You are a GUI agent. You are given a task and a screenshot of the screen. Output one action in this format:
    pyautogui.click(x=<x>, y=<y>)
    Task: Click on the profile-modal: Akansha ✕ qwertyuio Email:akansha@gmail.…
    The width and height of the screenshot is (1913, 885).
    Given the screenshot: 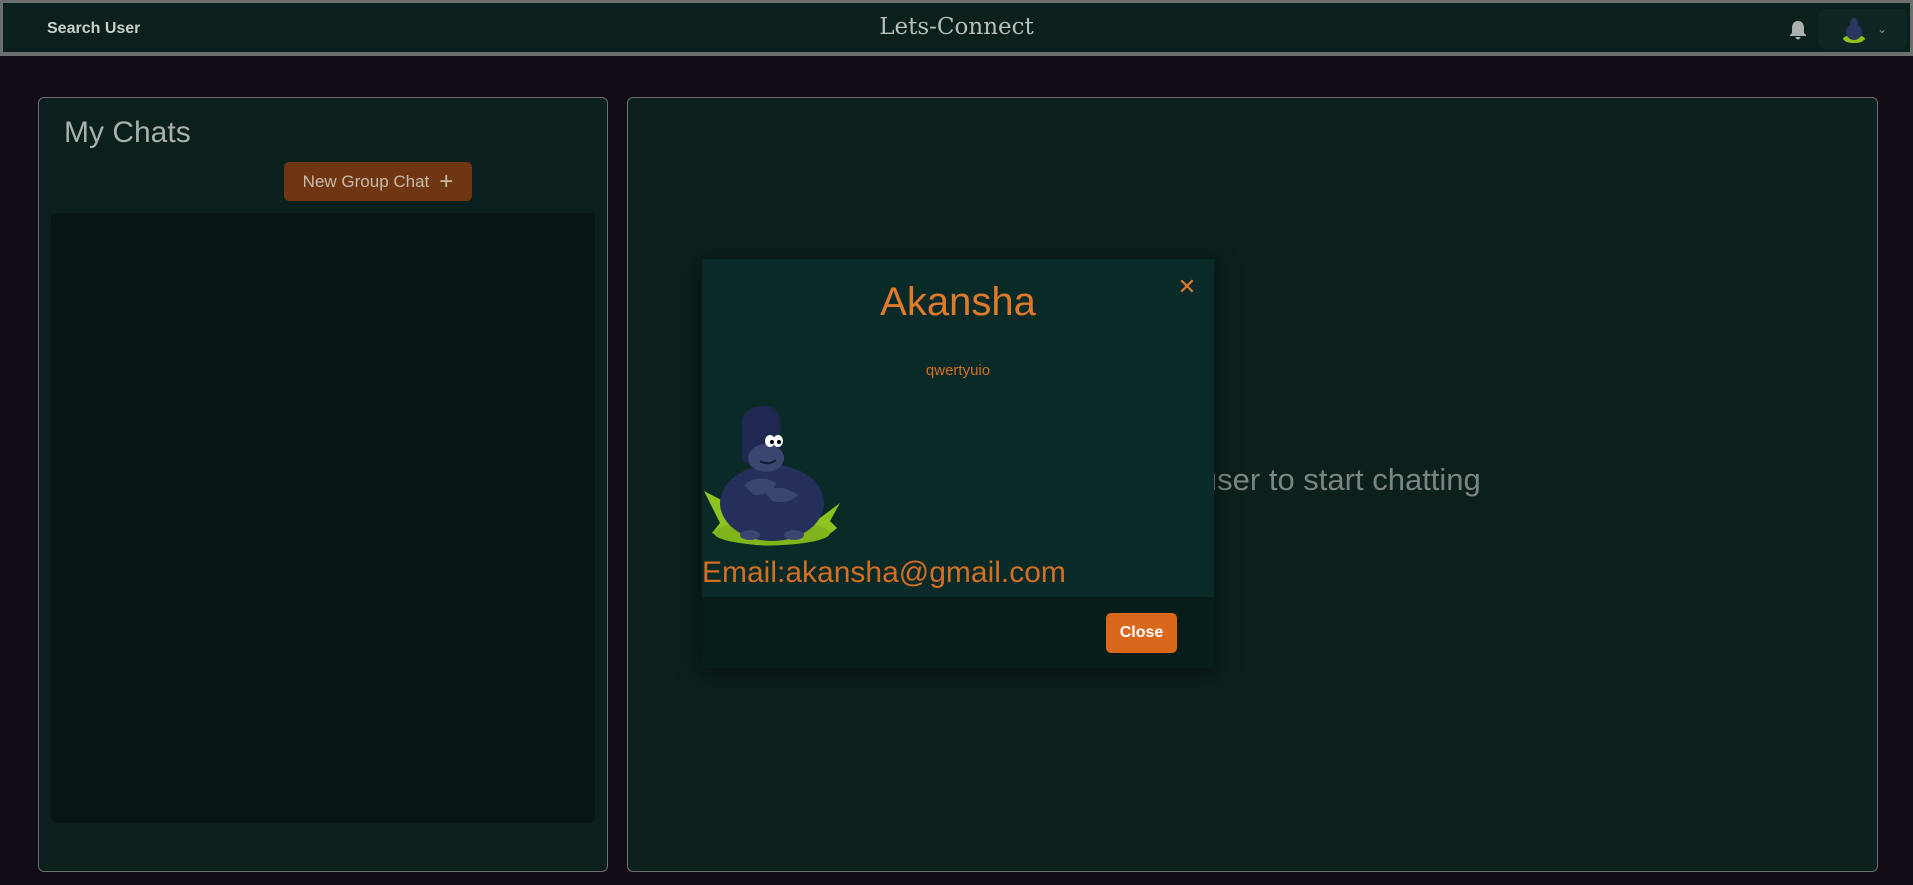 What is the action you would take?
    pyautogui.click(x=958, y=463)
    